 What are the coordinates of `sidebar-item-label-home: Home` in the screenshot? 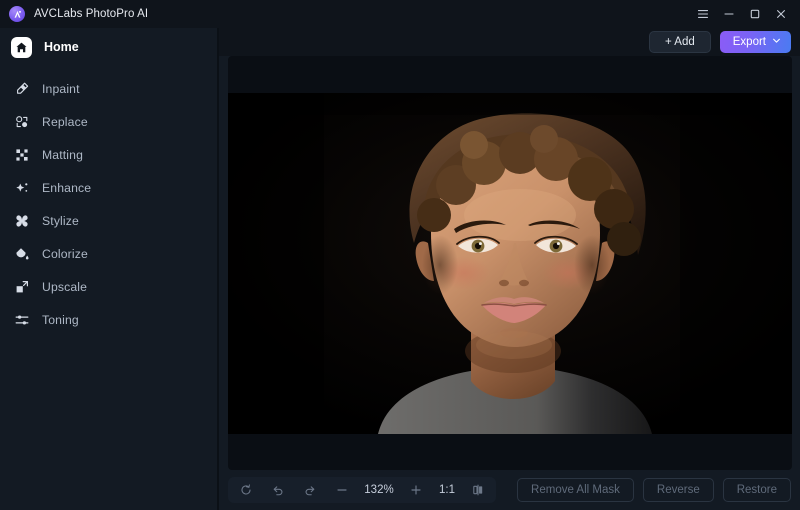 It's located at (61, 47).